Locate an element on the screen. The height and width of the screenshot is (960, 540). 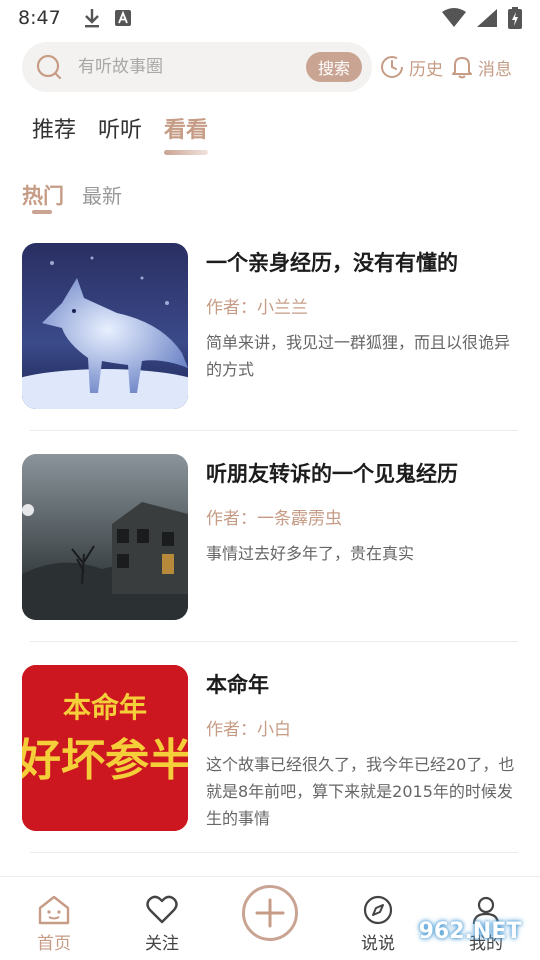
history-button: 历史 is located at coordinates (411, 67).